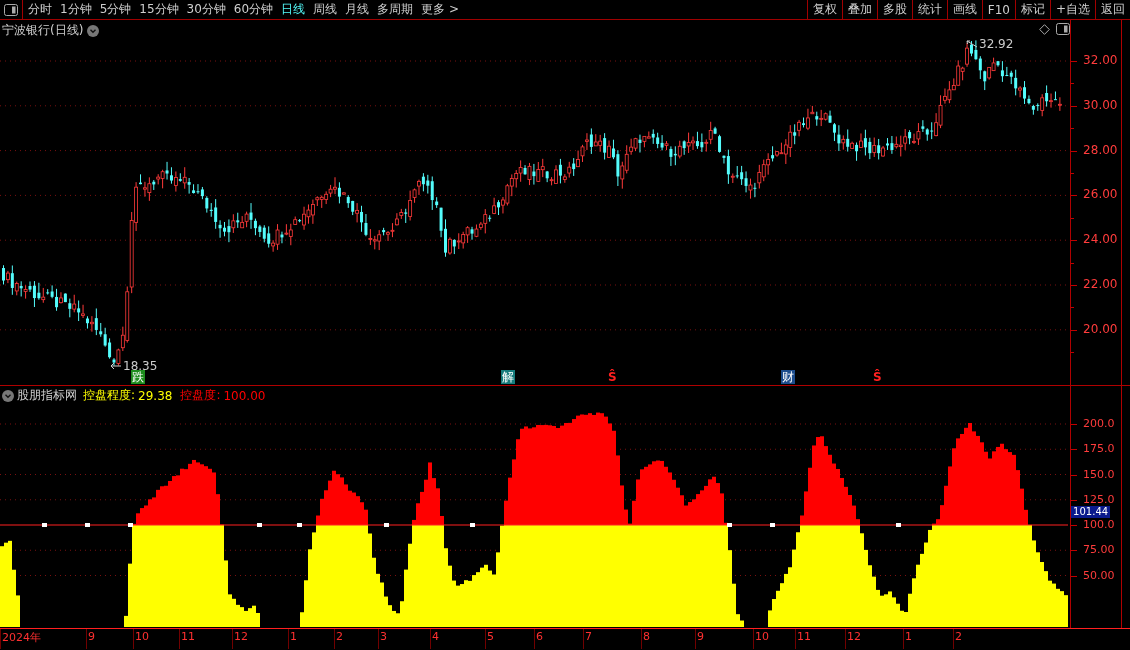 The width and height of the screenshot is (1130, 650). Describe the element at coordinates (1099, 424) in the screenshot. I see `axis-label: 200.0` at that location.